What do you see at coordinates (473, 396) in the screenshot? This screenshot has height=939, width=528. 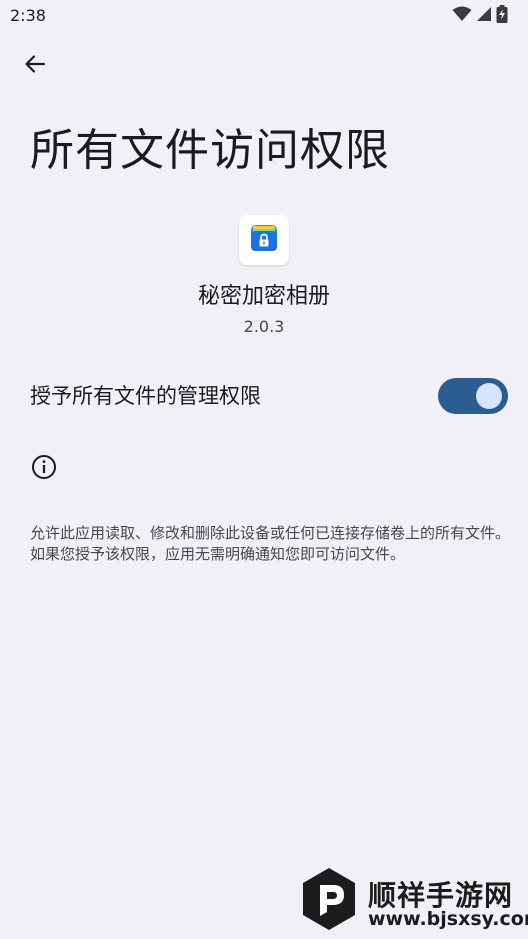 I see `permission-toggle` at bounding box center [473, 396].